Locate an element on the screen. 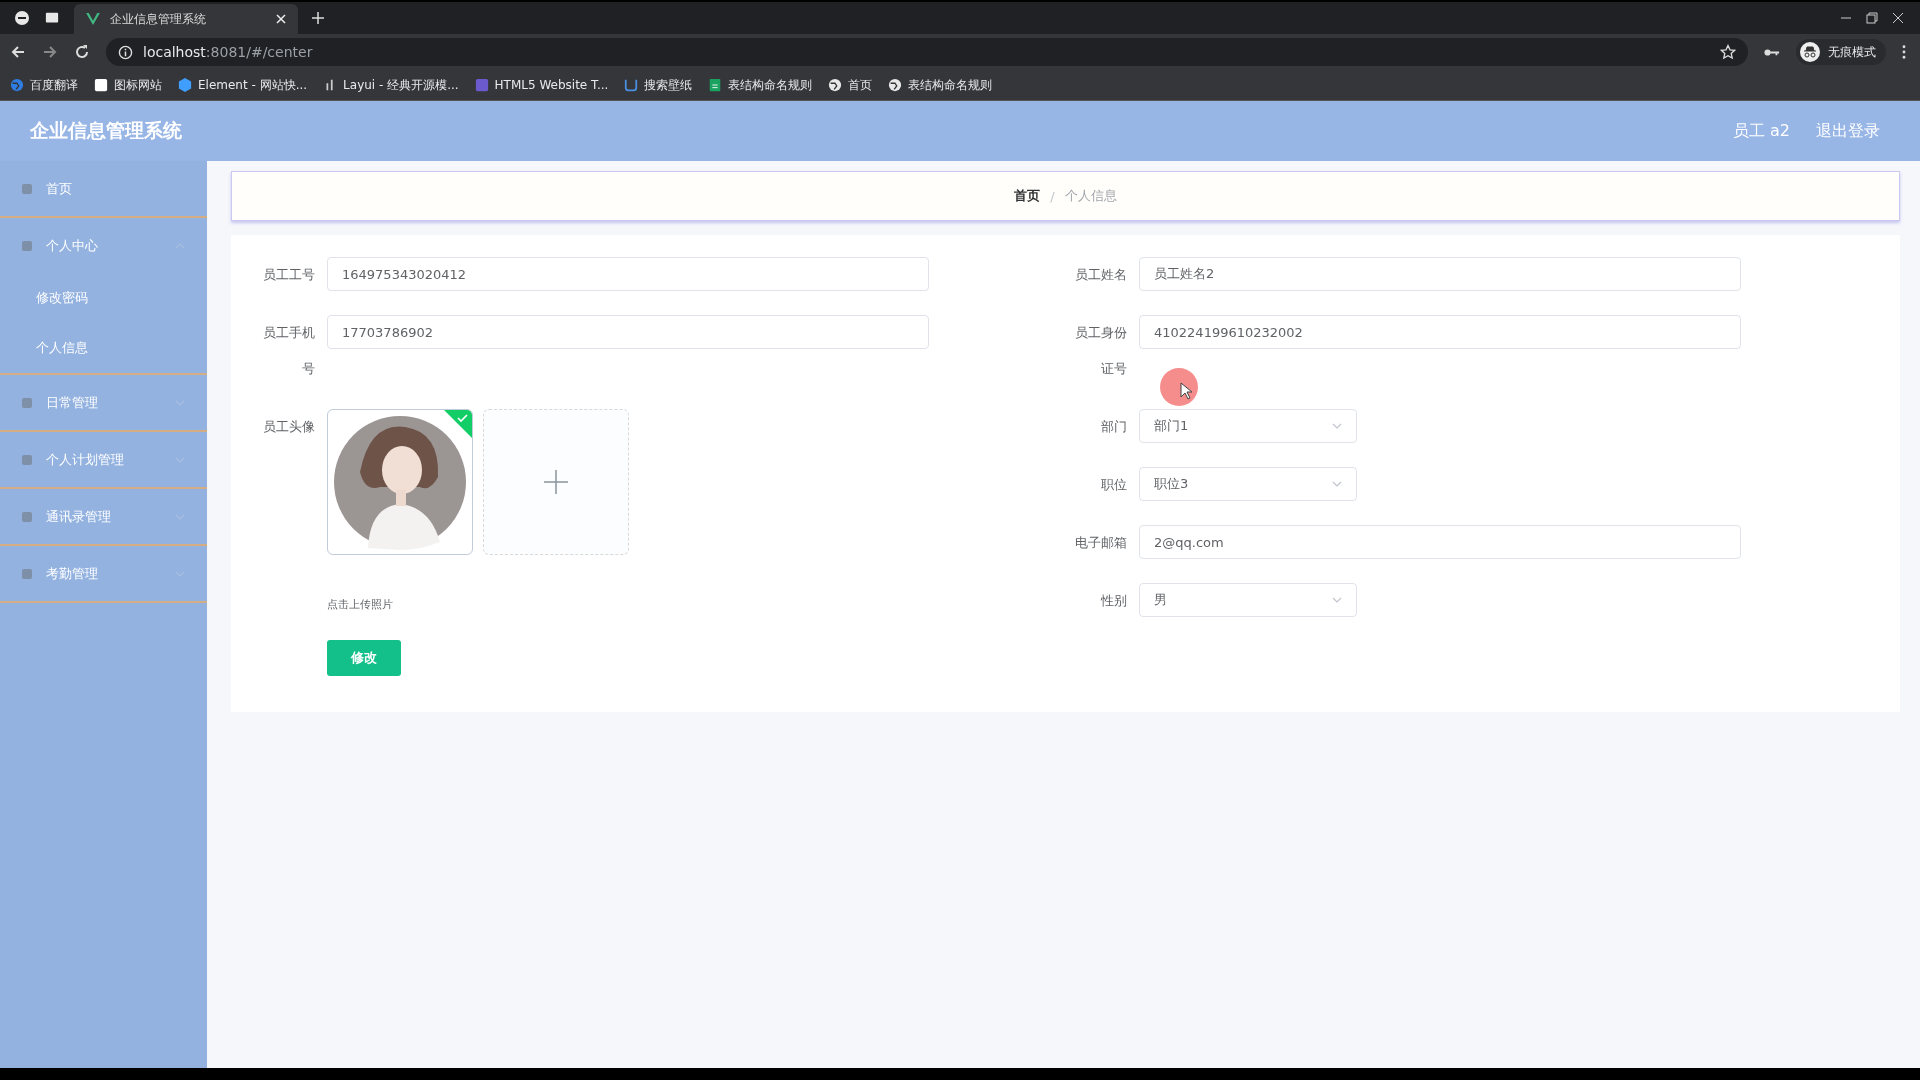  field-label: 性别 is located at coordinates (1113, 601).